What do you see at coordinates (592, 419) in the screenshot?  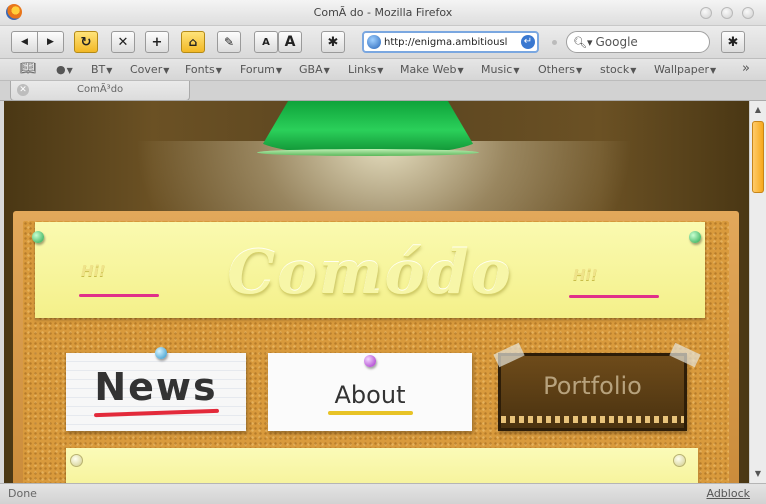 I see `film-strip-decoration` at bounding box center [592, 419].